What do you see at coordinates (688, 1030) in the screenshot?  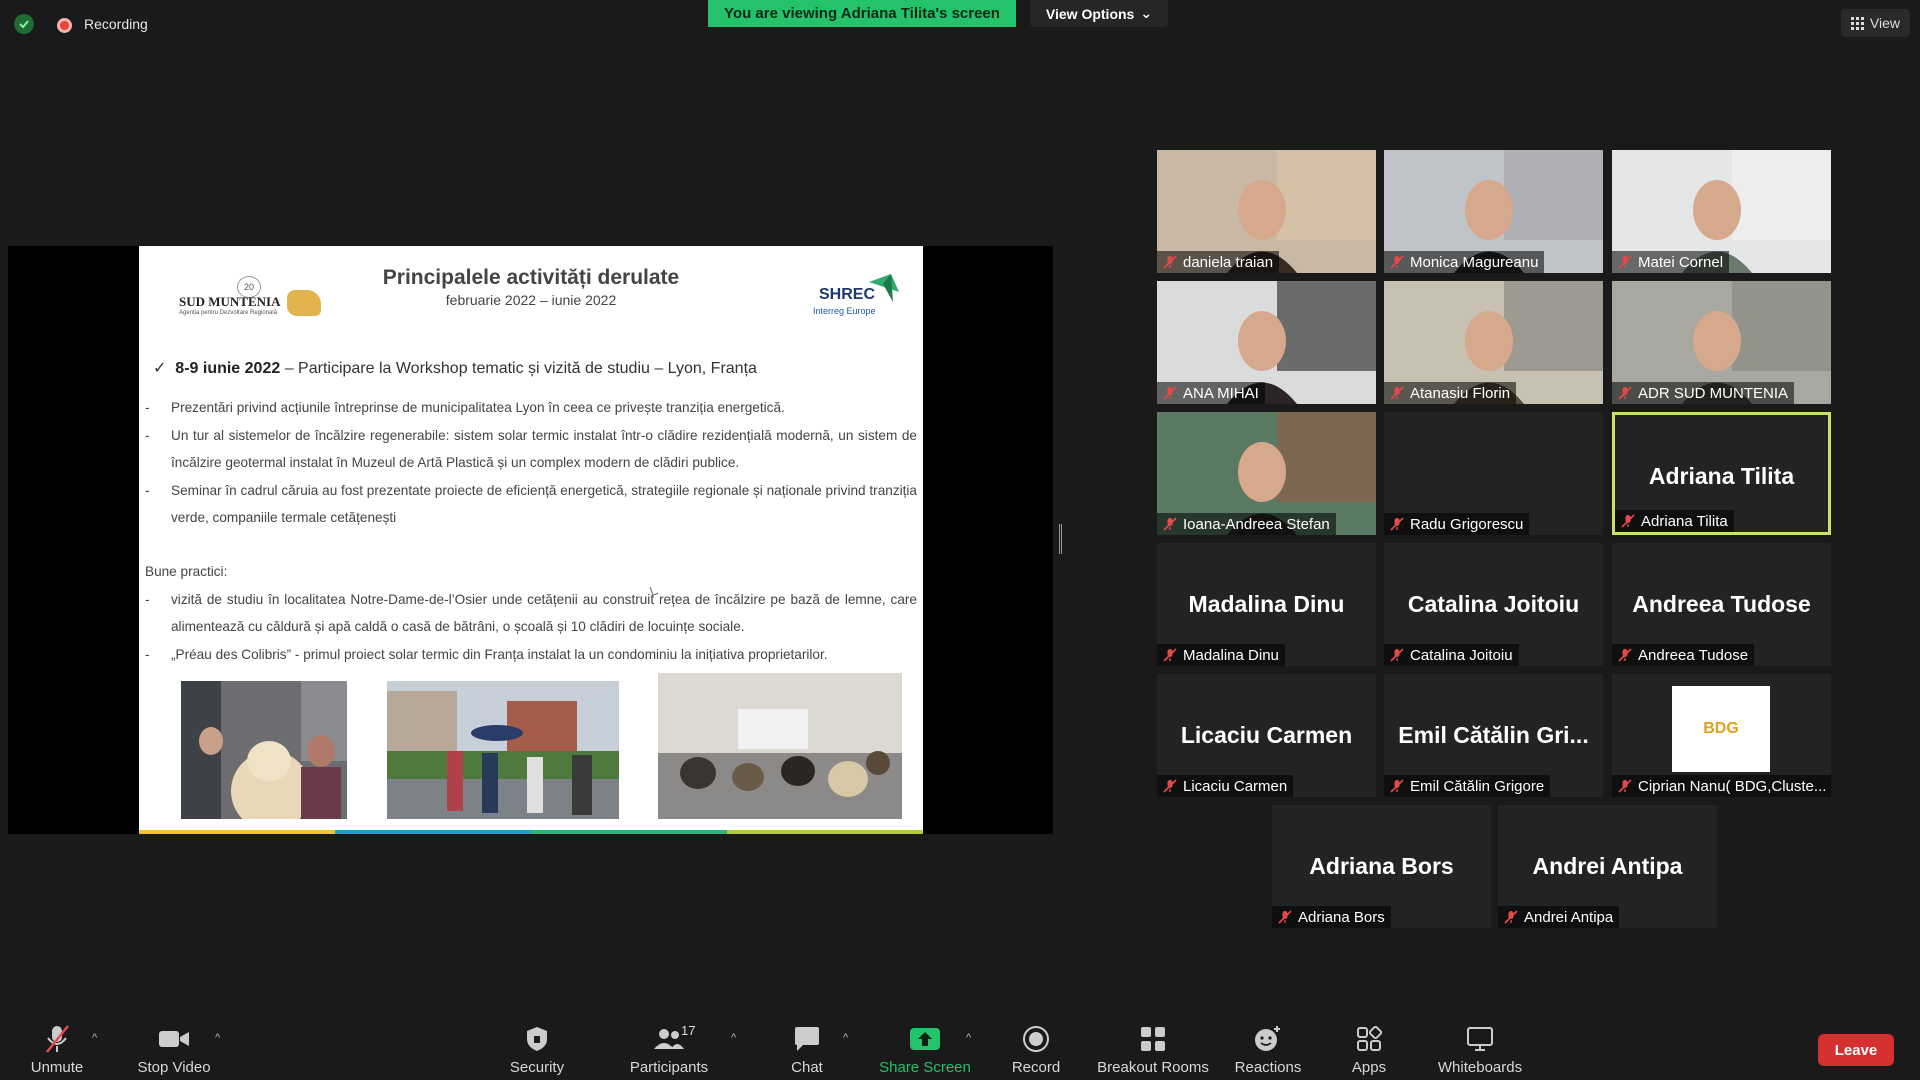 I see `participants-count: 17` at bounding box center [688, 1030].